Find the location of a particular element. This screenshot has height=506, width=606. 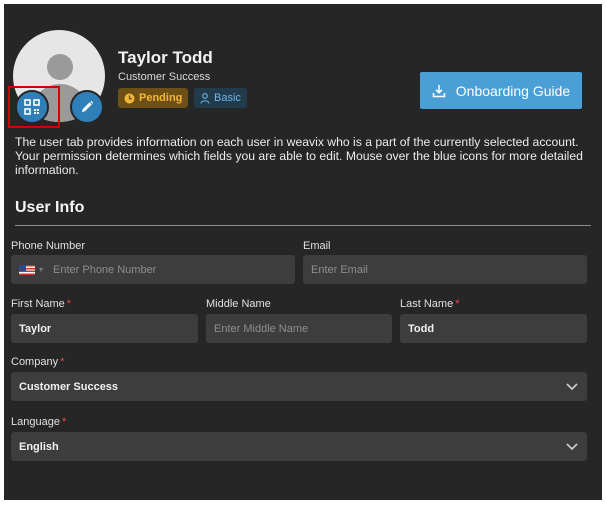

onboarding-guide-button: Onboarding Guide is located at coordinates (501, 90).